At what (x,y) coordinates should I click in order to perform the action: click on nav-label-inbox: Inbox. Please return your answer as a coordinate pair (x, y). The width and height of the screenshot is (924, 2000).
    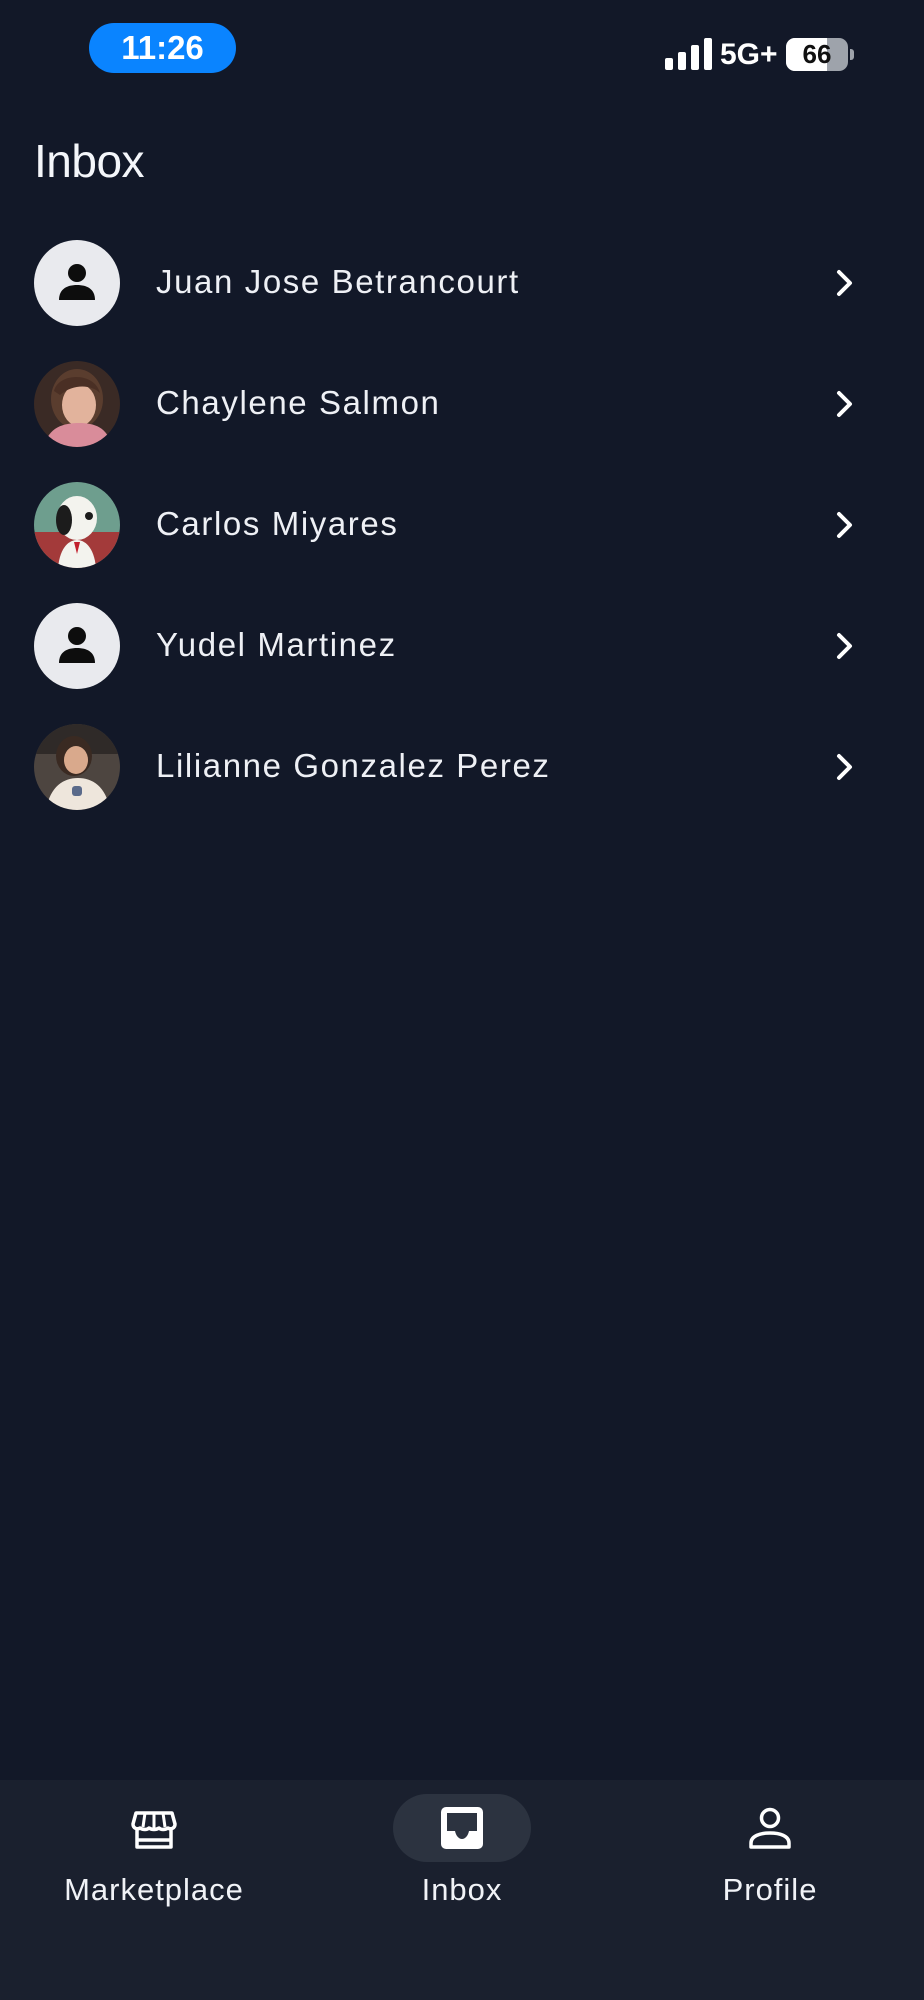
    Looking at the image, I should click on (462, 1889).